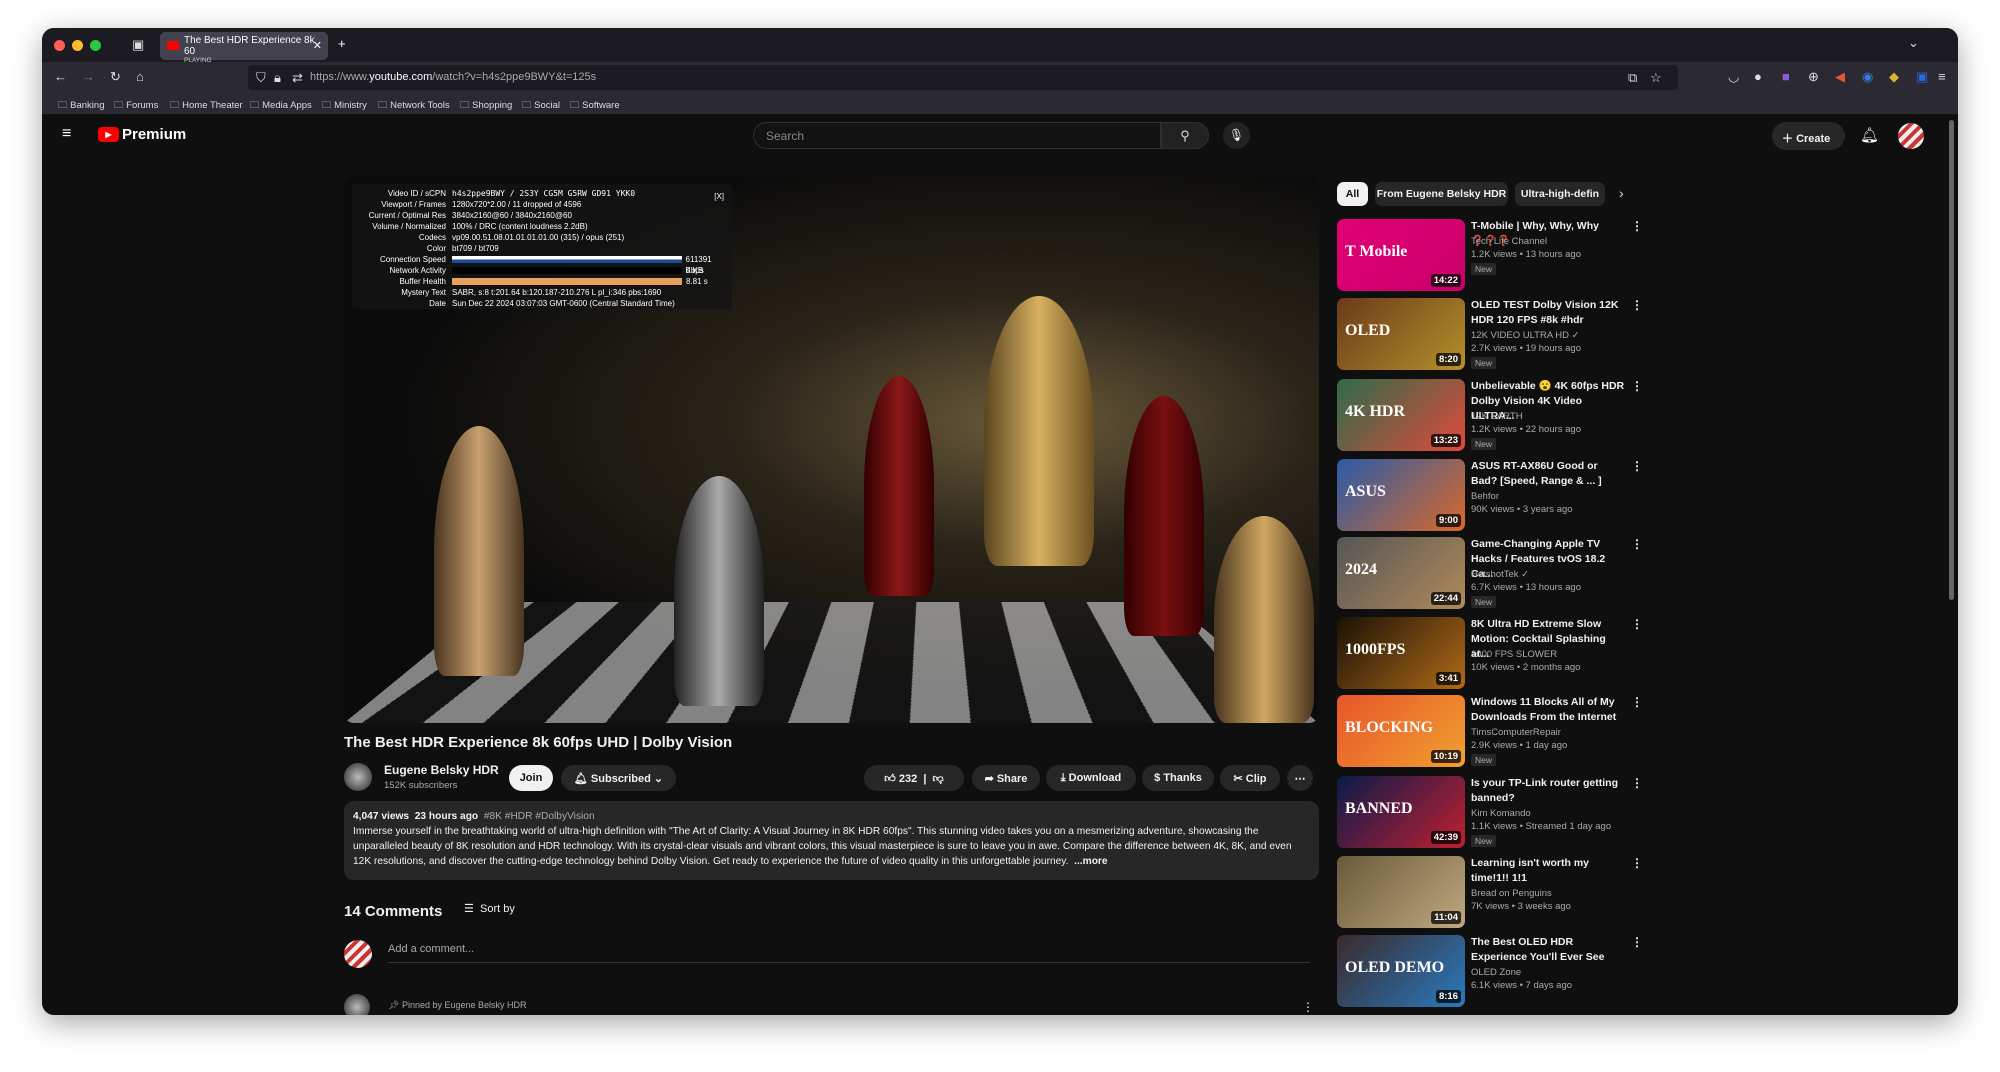  I want to click on lock-icon: 🔒︎, so click(277, 78).